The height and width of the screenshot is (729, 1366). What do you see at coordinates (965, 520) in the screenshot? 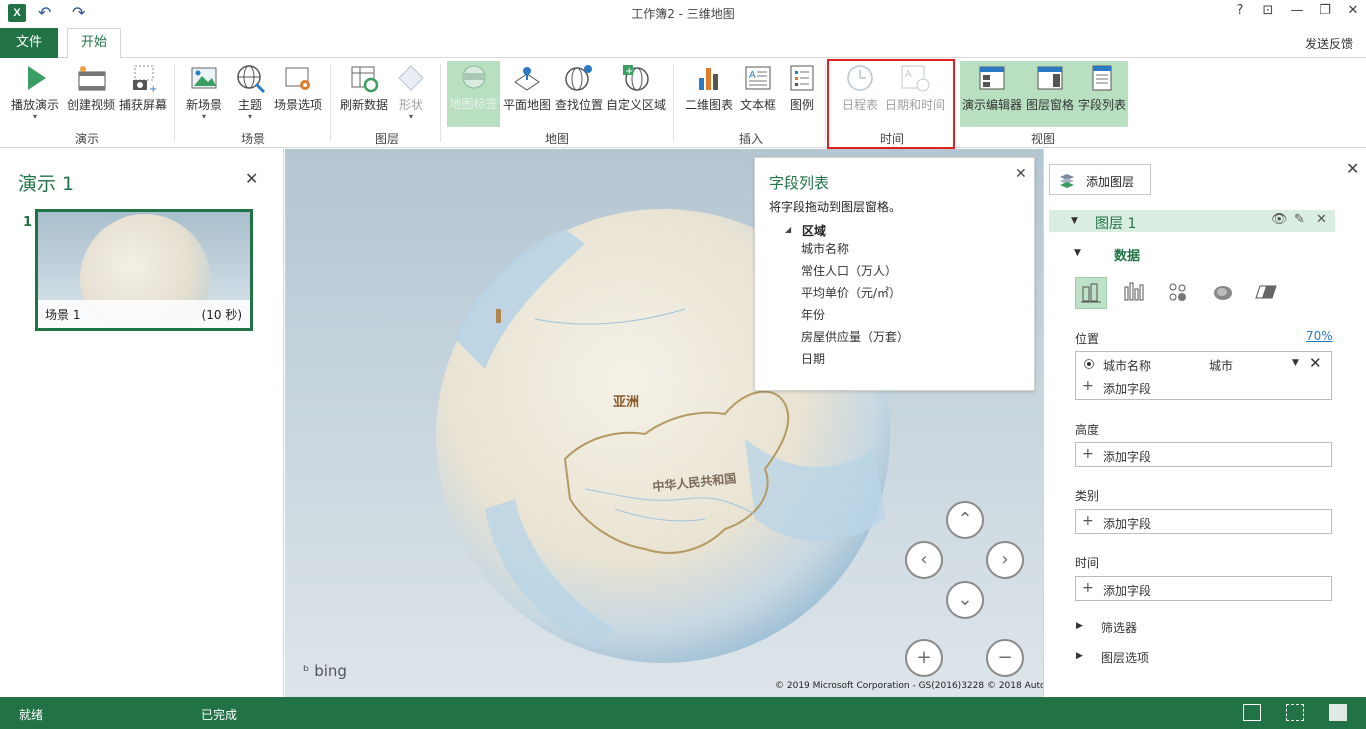
I see `tilt-up-button: ⌃` at bounding box center [965, 520].